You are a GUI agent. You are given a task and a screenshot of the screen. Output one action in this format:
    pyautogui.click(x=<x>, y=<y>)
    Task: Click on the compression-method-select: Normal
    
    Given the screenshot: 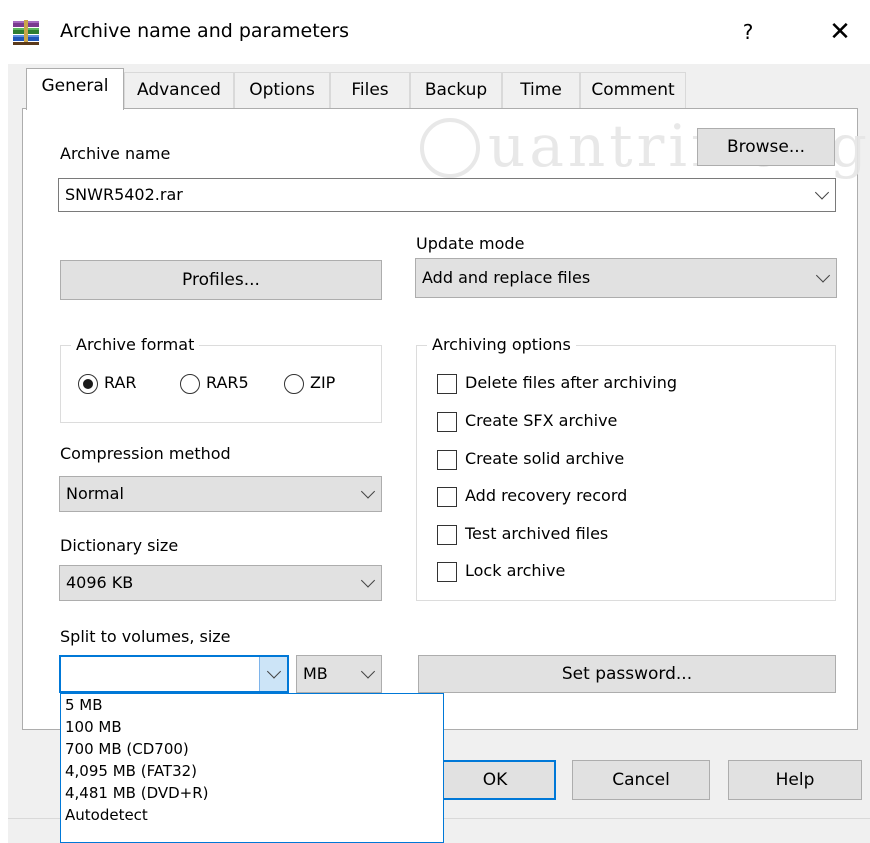 What is the action you would take?
    pyautogui.click(x=220, y=494)
    